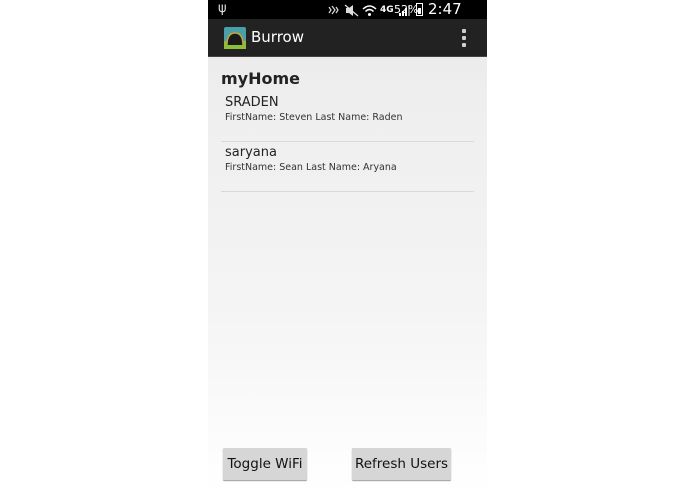 Image resolution: width=695 pixels, height=494 pixels. I want to click on wifi-icon, so click(369, 10).